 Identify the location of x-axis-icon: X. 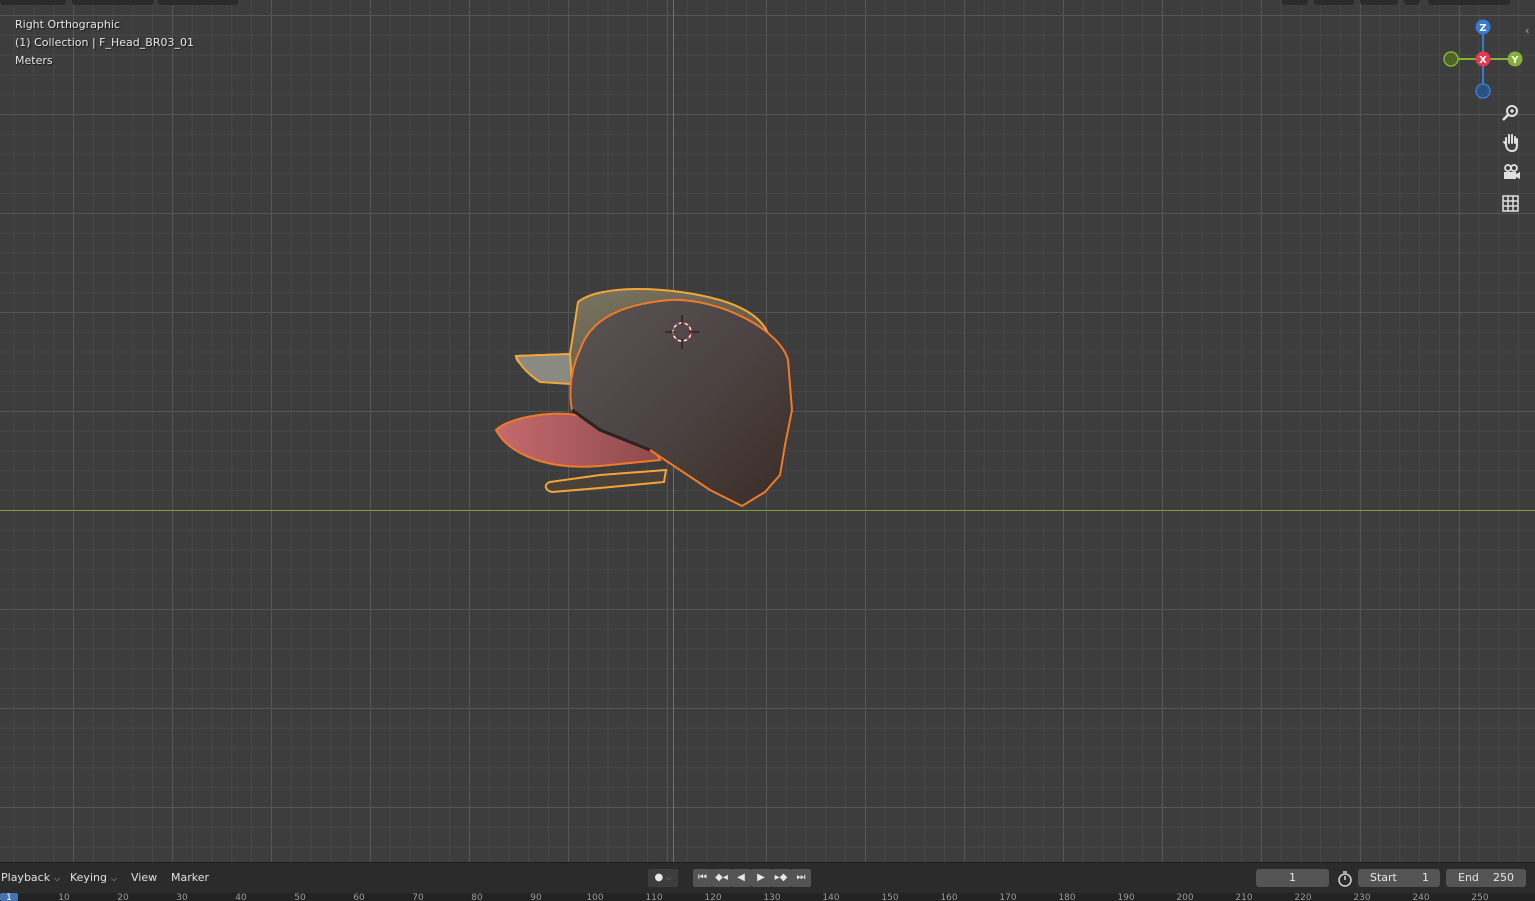
(1483, 59).